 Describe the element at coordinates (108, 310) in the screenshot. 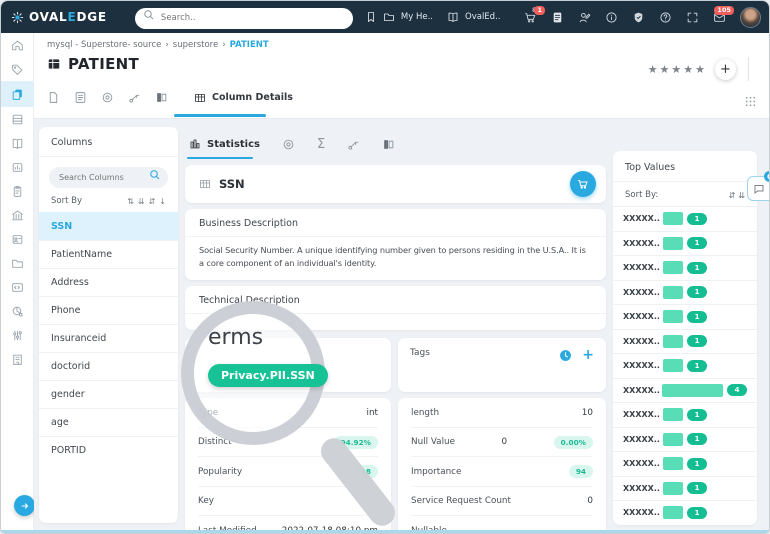

I see `column-list-item: Phone` at that location.